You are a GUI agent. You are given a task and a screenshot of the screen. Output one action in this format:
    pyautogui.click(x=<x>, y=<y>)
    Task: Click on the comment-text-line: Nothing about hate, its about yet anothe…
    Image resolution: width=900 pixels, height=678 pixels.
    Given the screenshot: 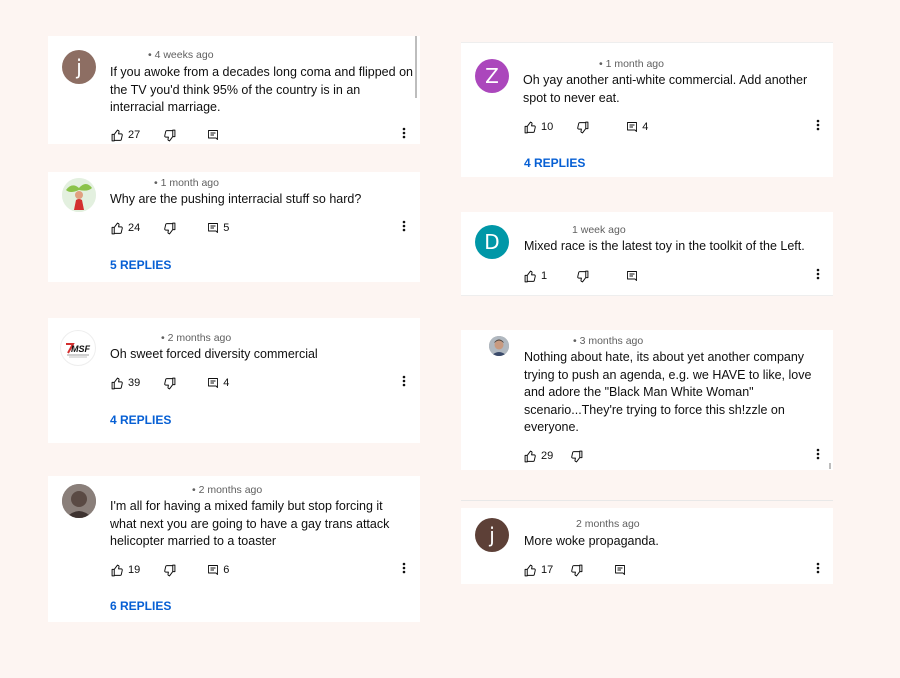 What is the action you would take?
    pyautogui.click(x=664, y=357)
    